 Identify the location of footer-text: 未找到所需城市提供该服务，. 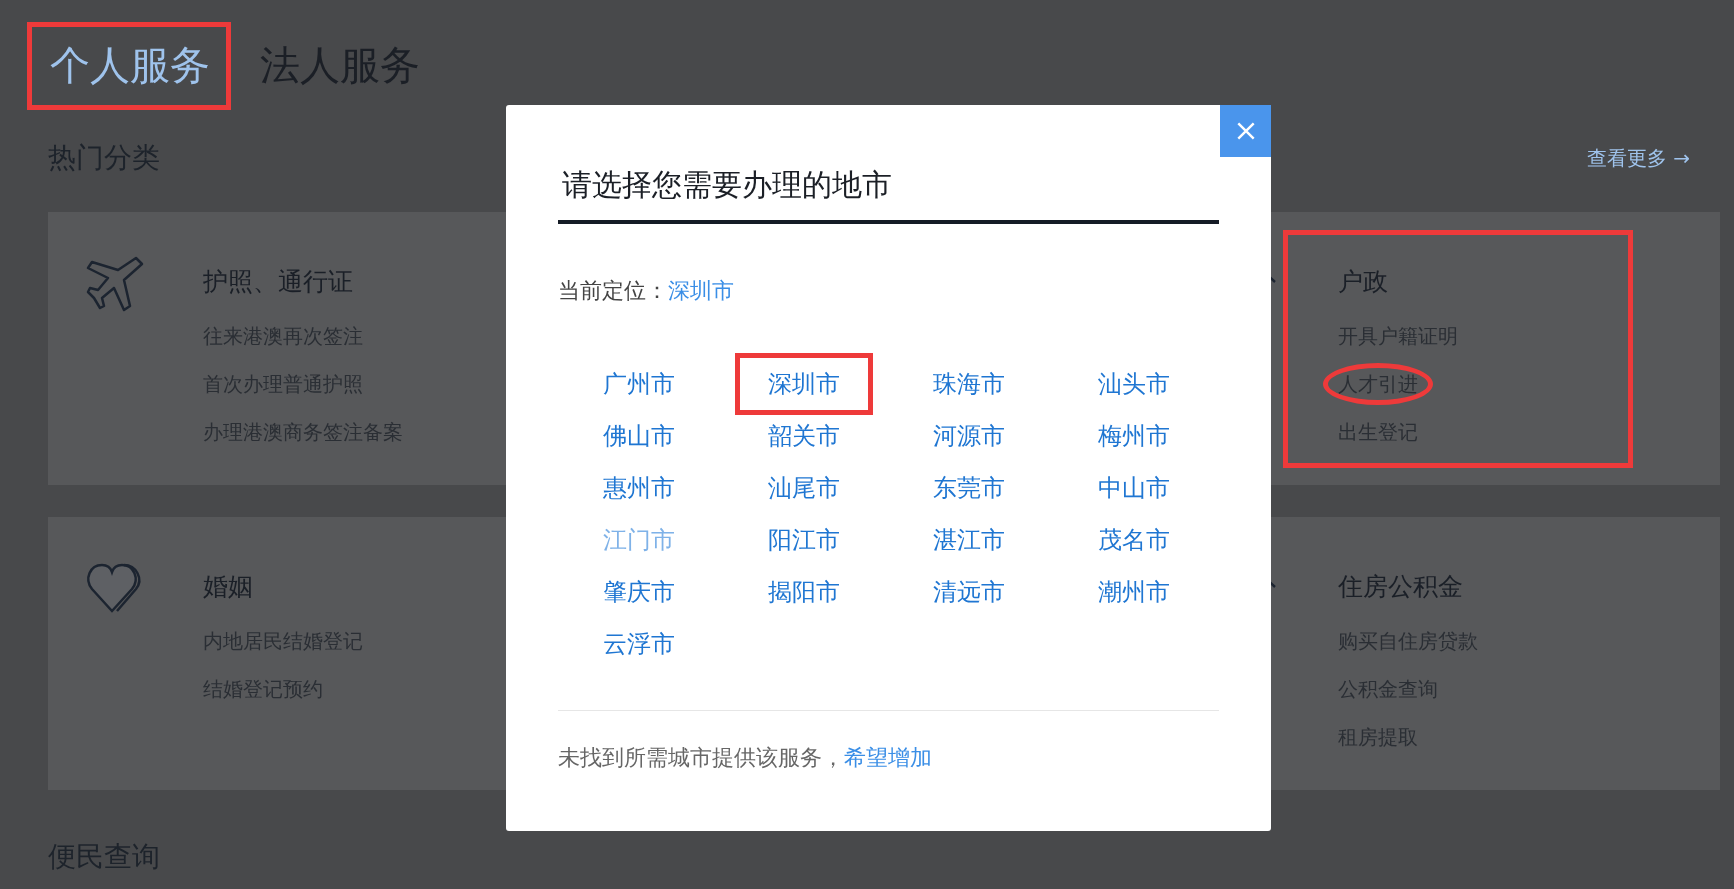
(701, 758).